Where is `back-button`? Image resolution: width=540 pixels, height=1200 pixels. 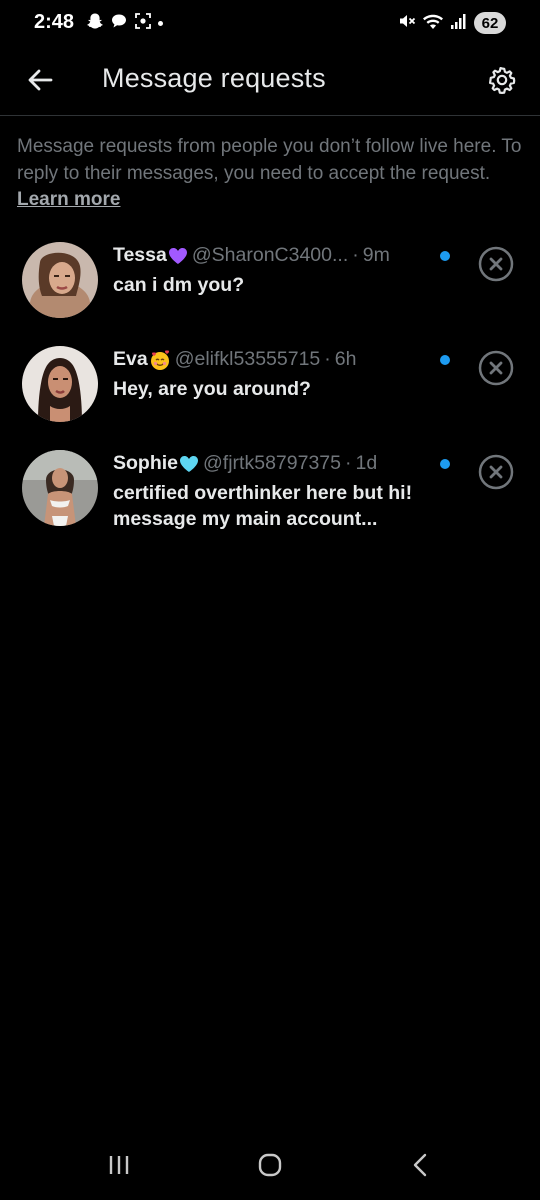 back-button is located at coordinates (40, 80).